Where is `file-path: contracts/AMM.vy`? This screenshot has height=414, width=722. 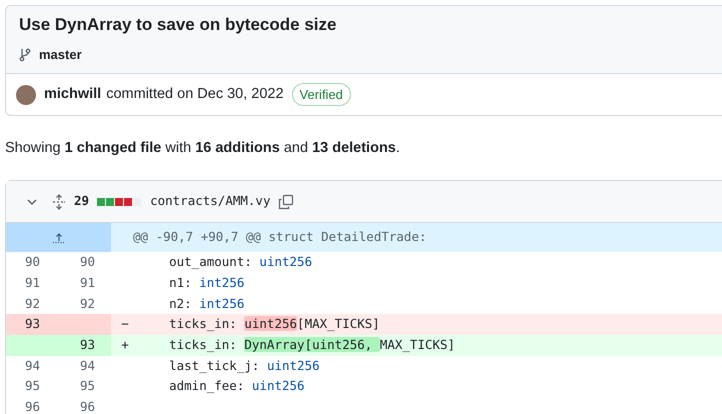 file-path: contracts/AMM.vy is located at coordinates (210, 202).